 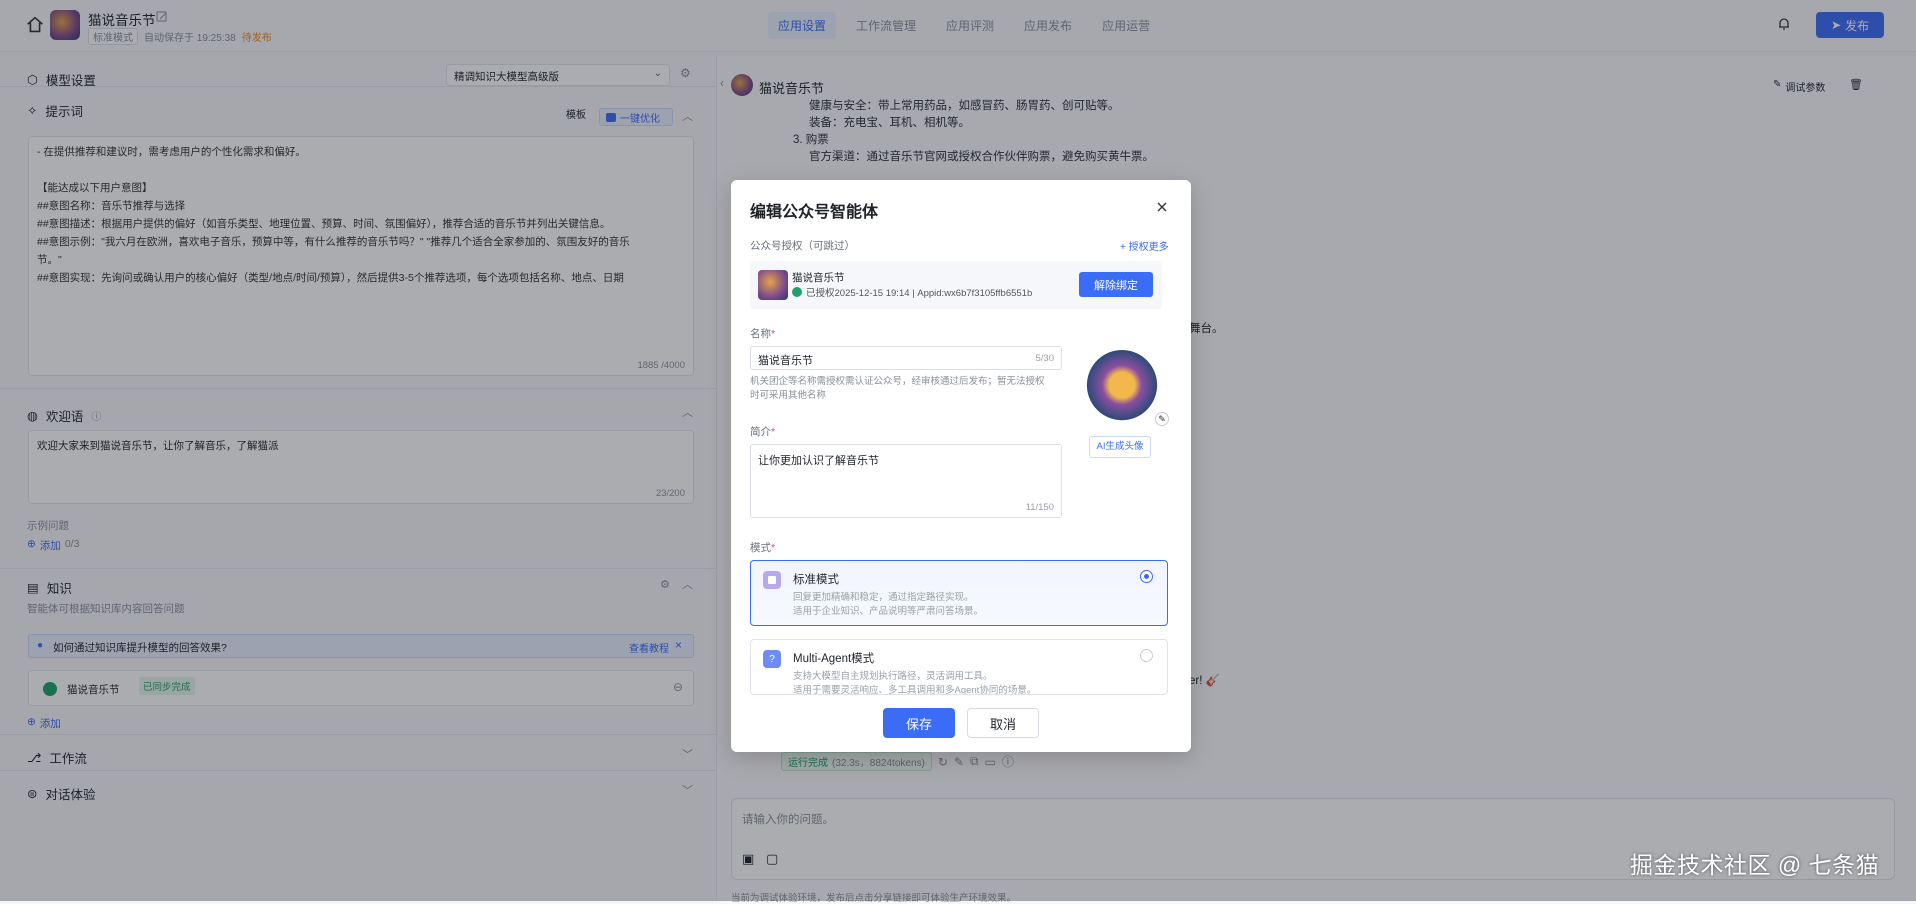 What do you see at coordinates (1003, 723) in the screenshot?
I see `cancel-button: 取消` at bounding box center [1003, 723].